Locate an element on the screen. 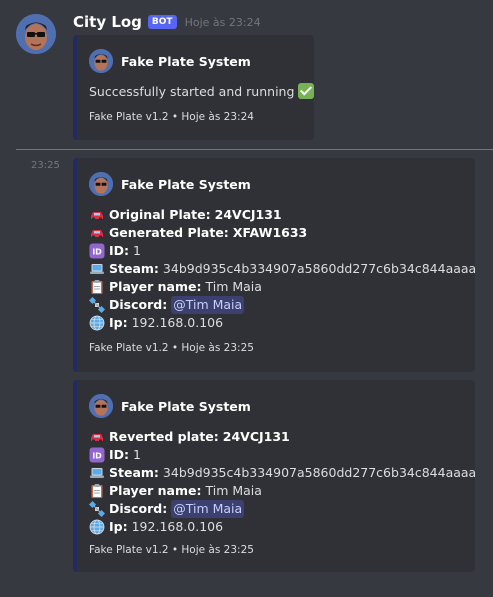 This screenshot has width=493, height=597. new-messages-divider is located at coordinates (254, 149).